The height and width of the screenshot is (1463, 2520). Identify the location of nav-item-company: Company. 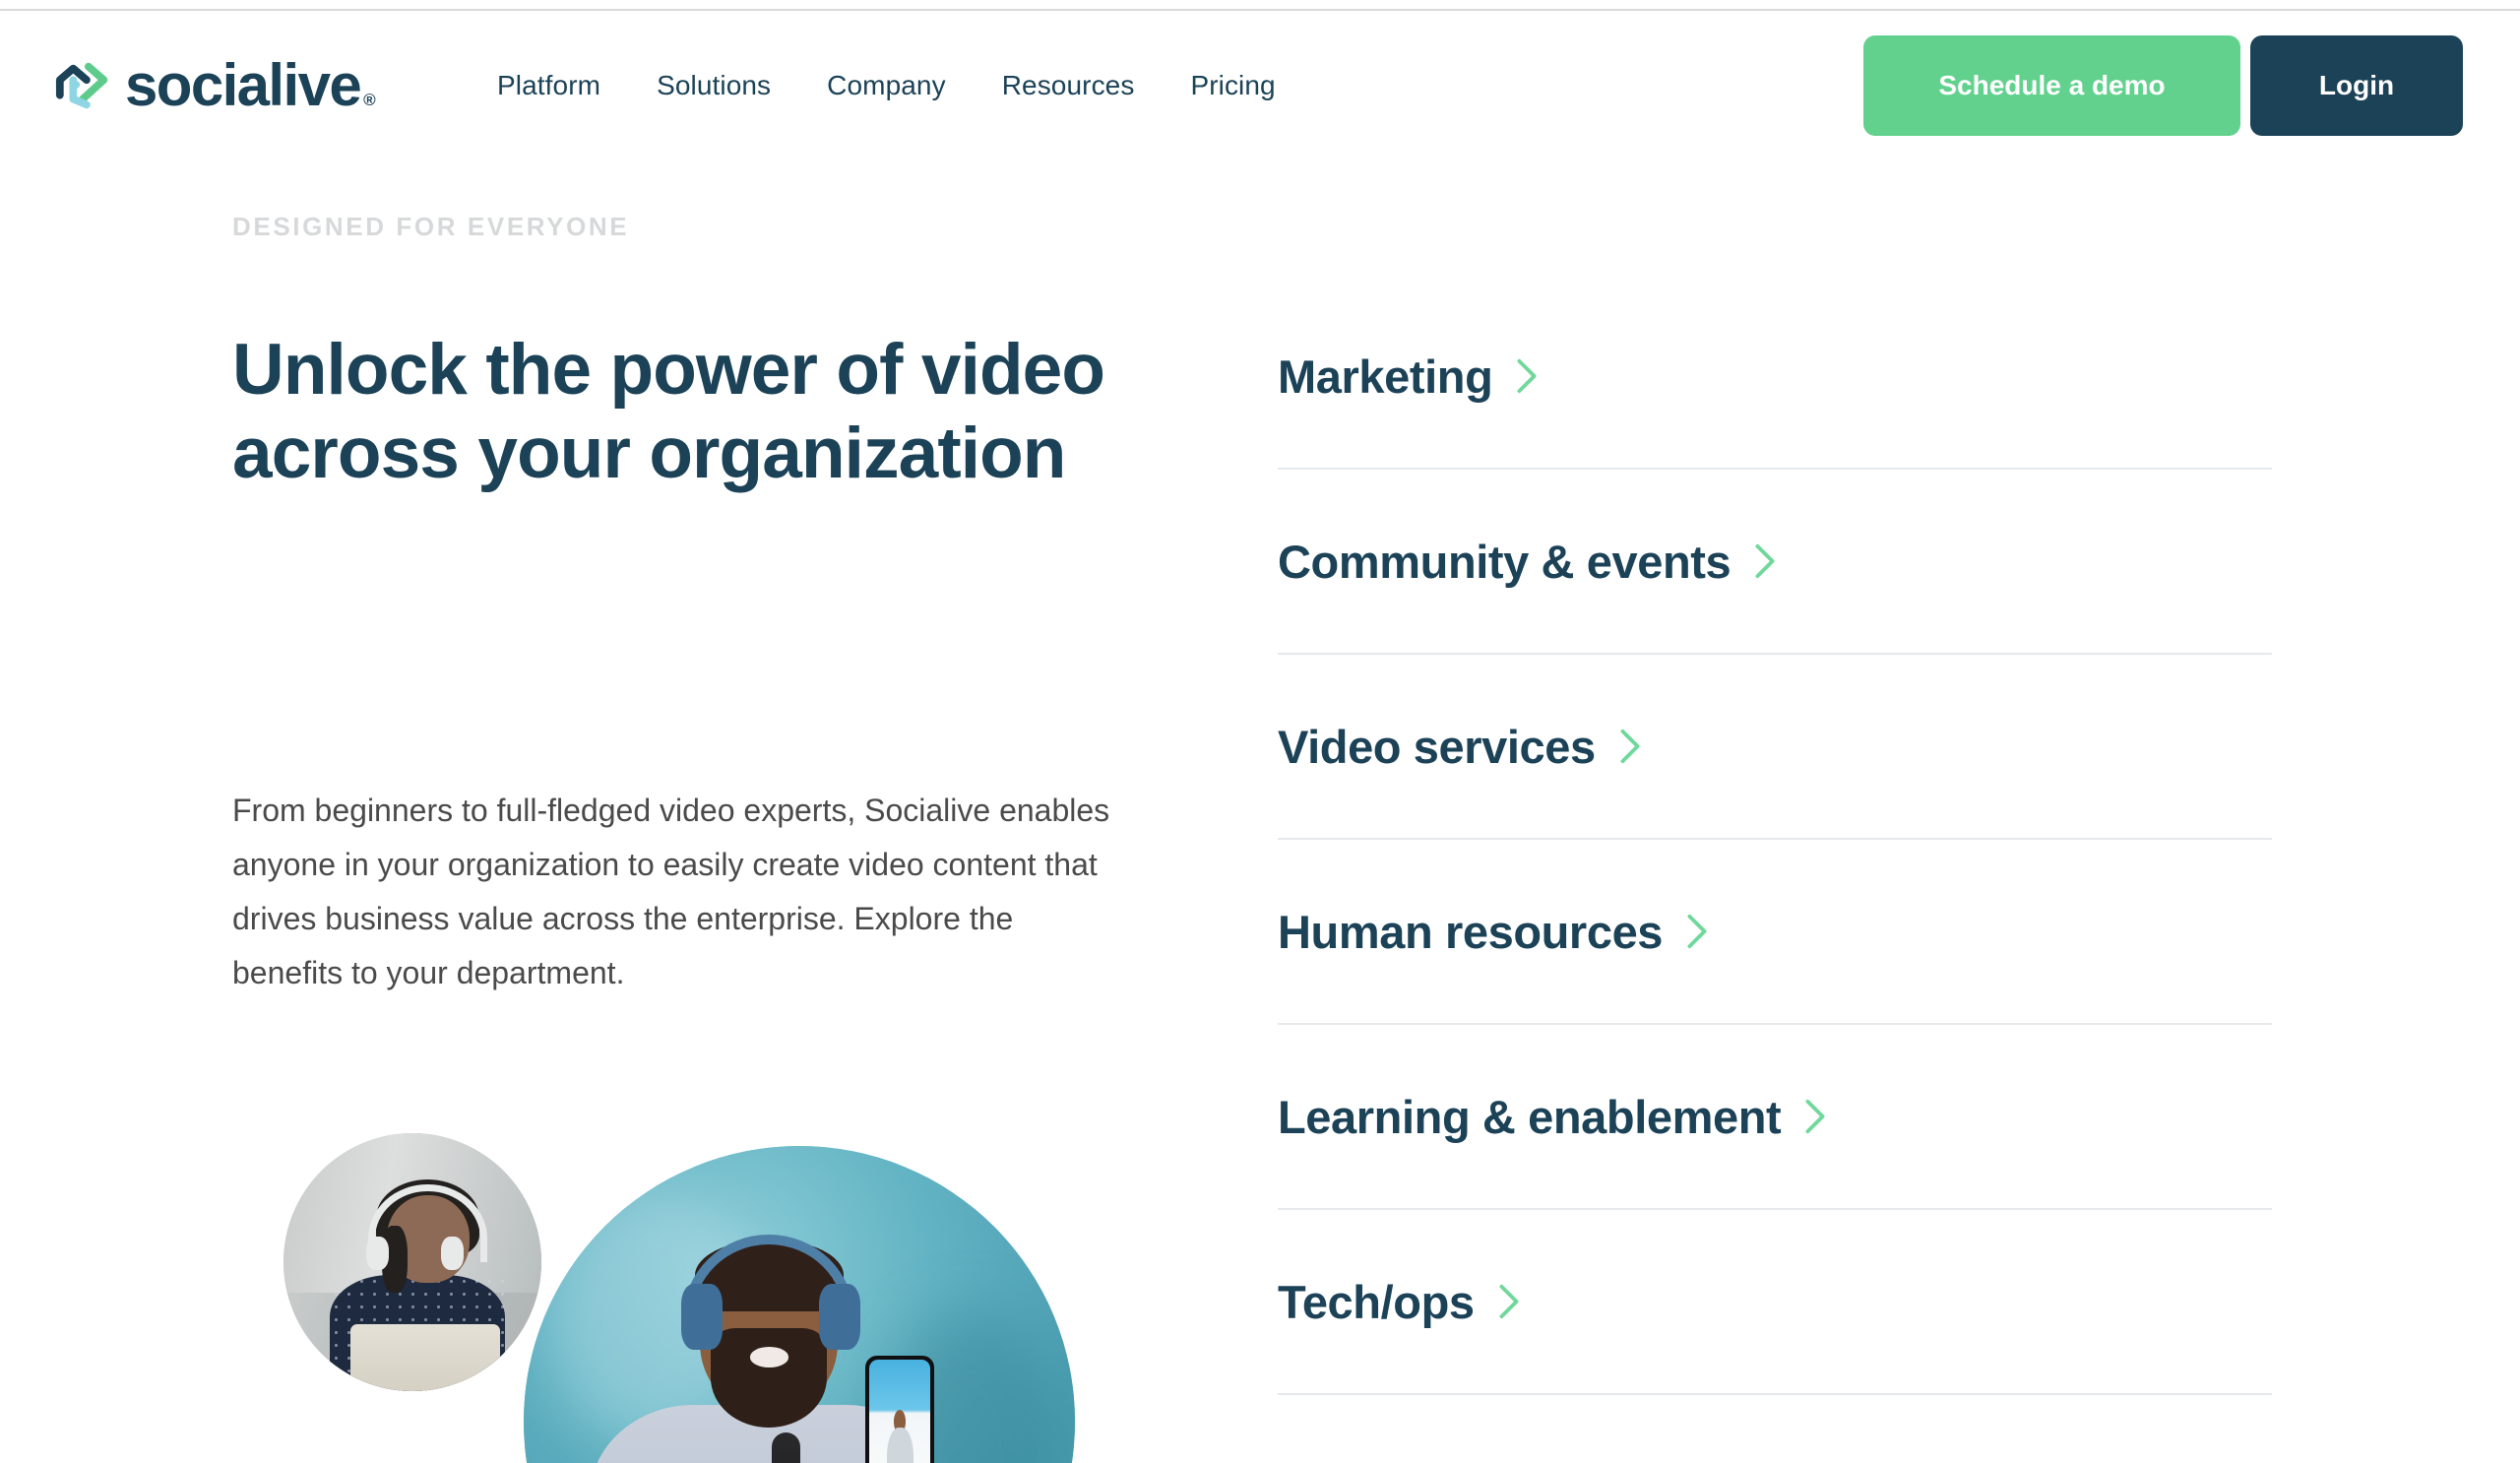
(886, 86).